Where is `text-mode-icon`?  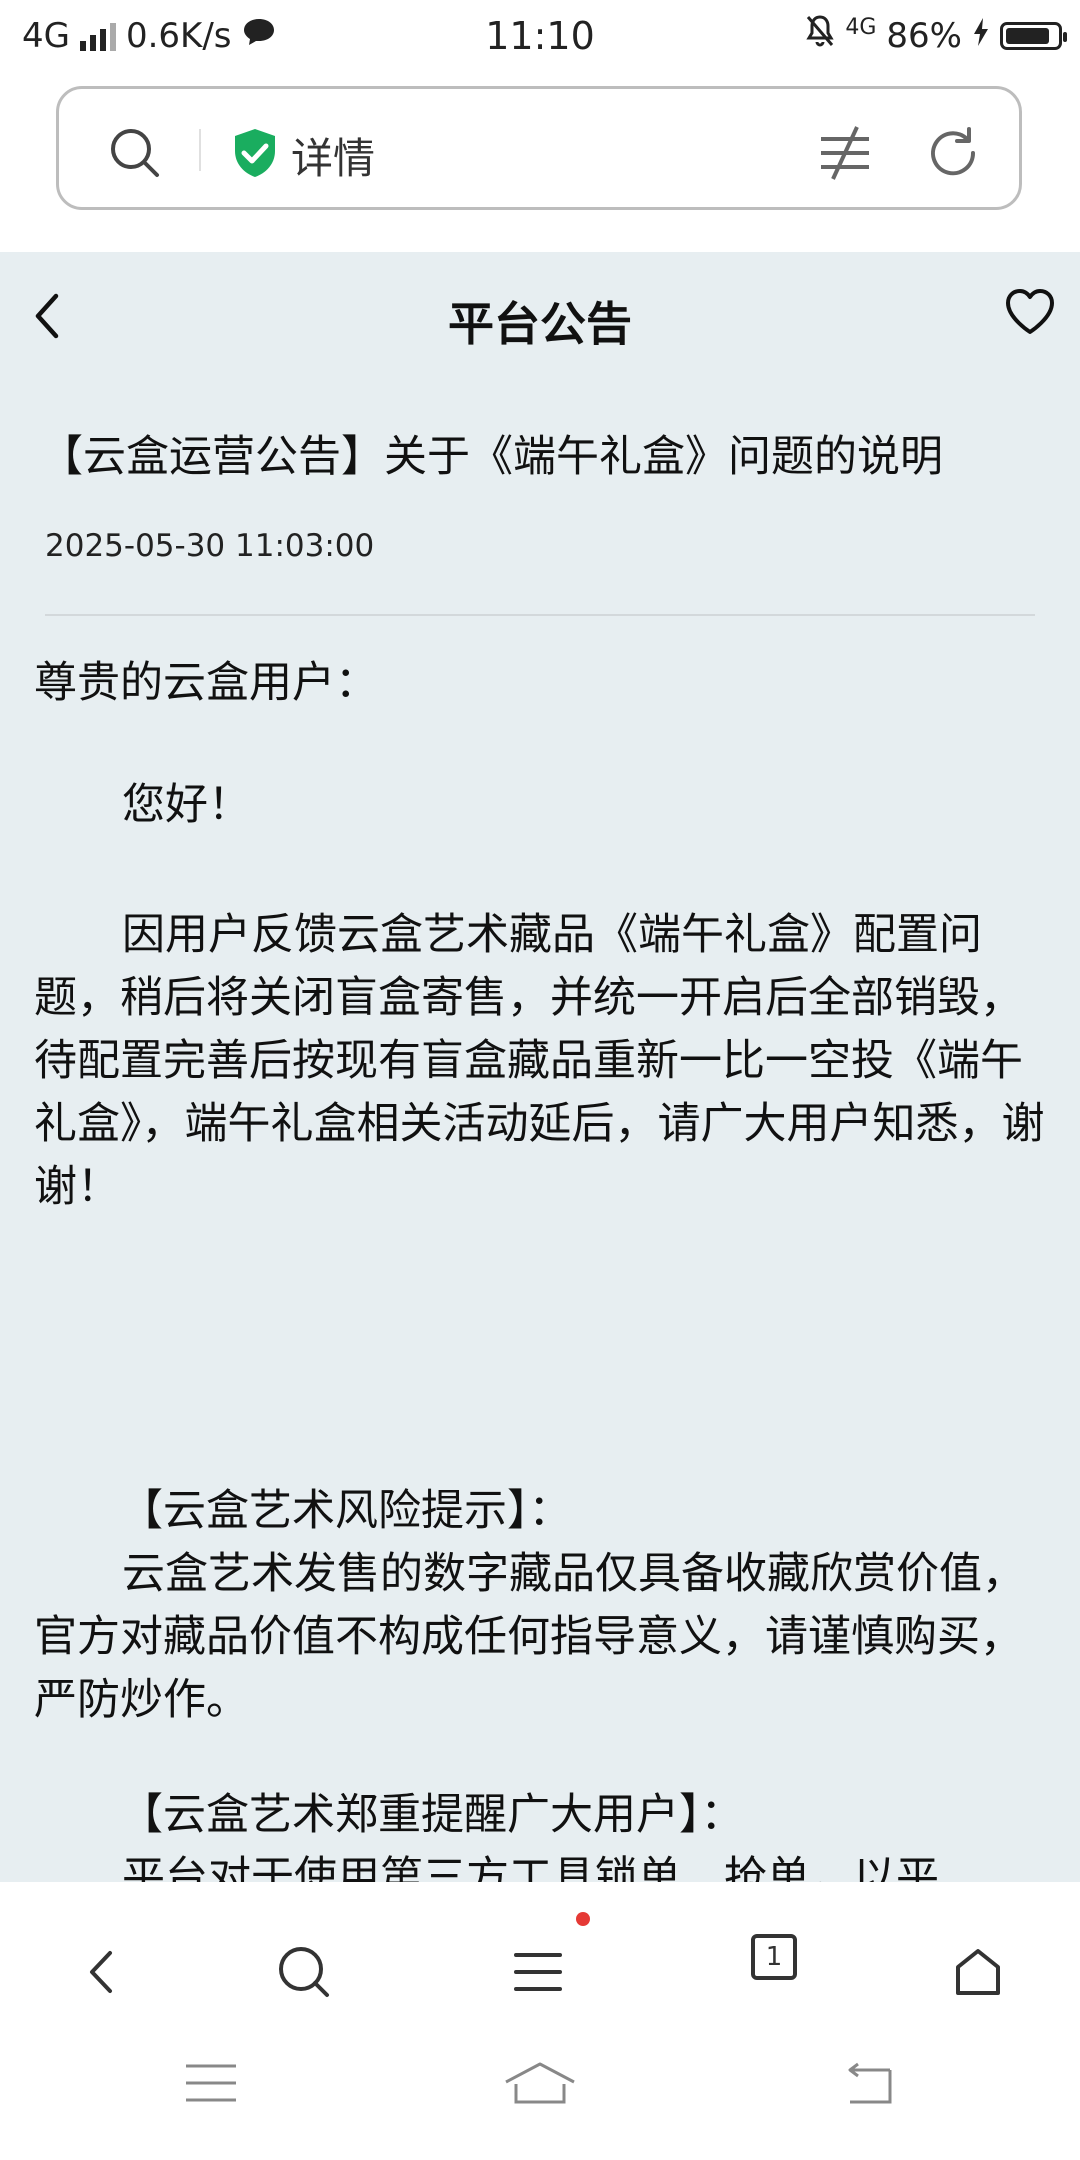 text-mode-icon is located at coordinates (845, 155).